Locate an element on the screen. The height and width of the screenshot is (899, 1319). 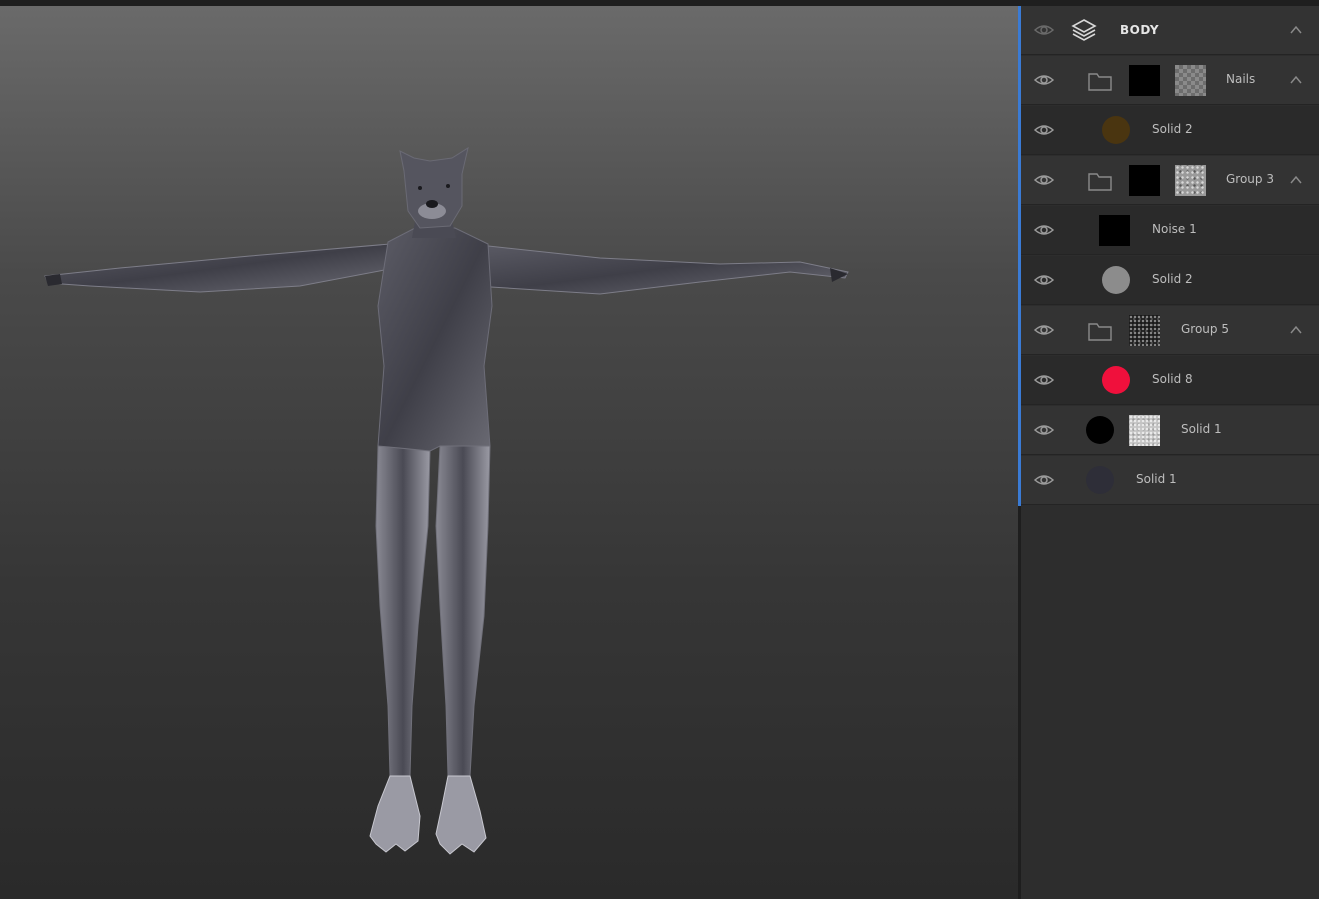
layer-row-group-5: Group 5 is located at coordinates (1170, 330).